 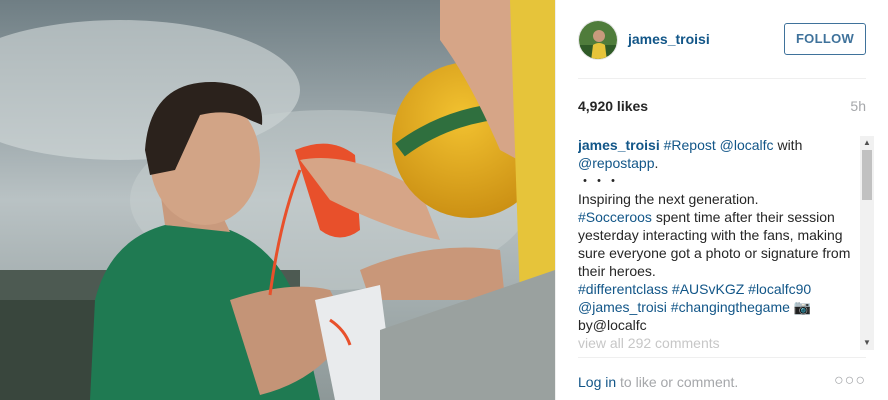 I want to click on caption-period: ., so click(x=656, y=163).